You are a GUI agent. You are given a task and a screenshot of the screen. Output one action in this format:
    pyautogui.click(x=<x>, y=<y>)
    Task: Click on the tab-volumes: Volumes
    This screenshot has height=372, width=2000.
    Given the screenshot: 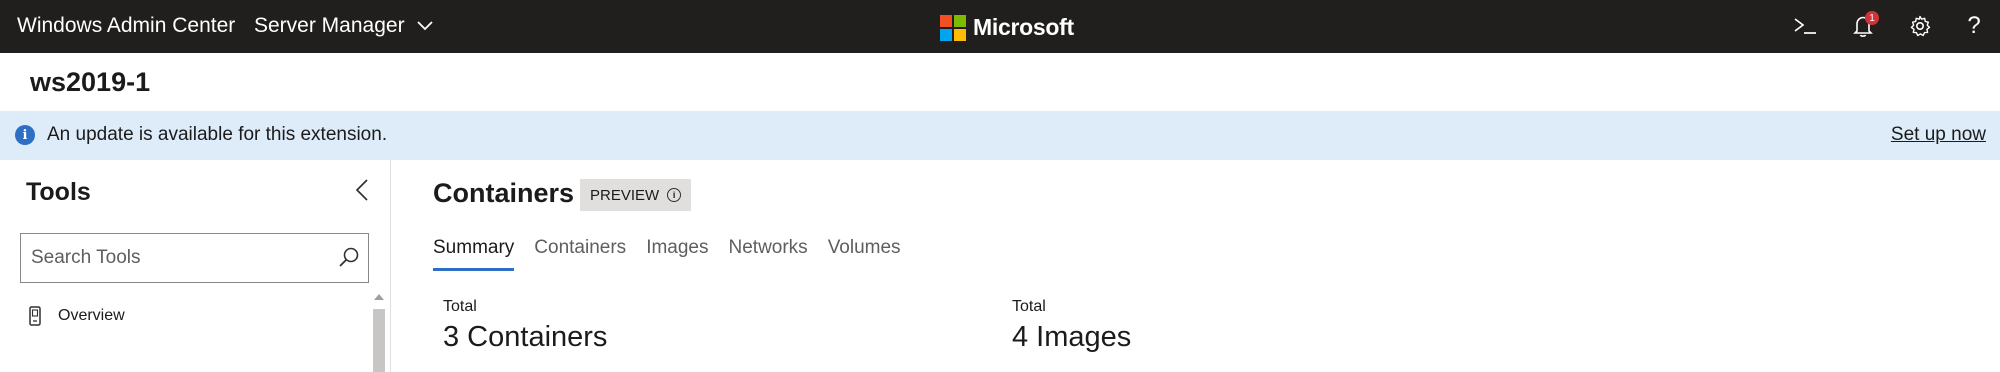 What is the action you would take?
    pyautogui.click(x=864, y=253)
    